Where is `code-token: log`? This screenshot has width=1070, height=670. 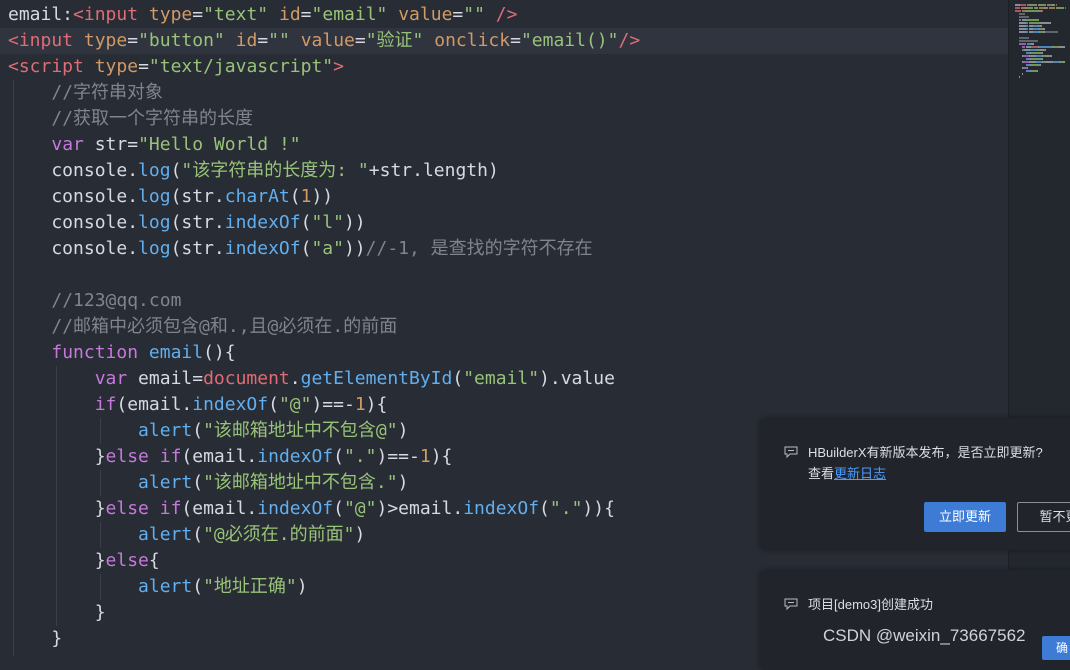 code-token: log is located at coordinates (154, 170).